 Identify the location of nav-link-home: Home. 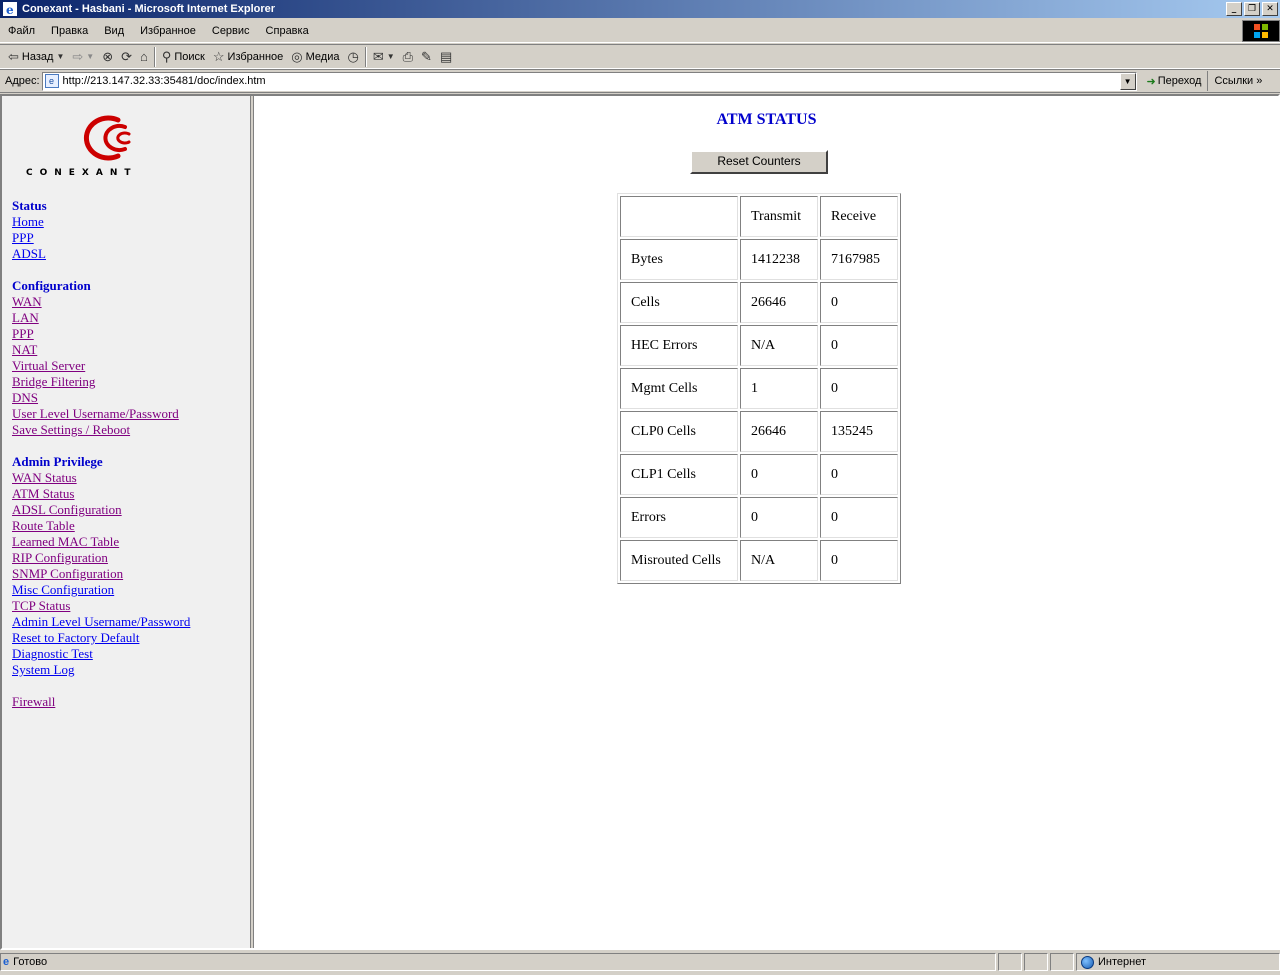
(101, 222).